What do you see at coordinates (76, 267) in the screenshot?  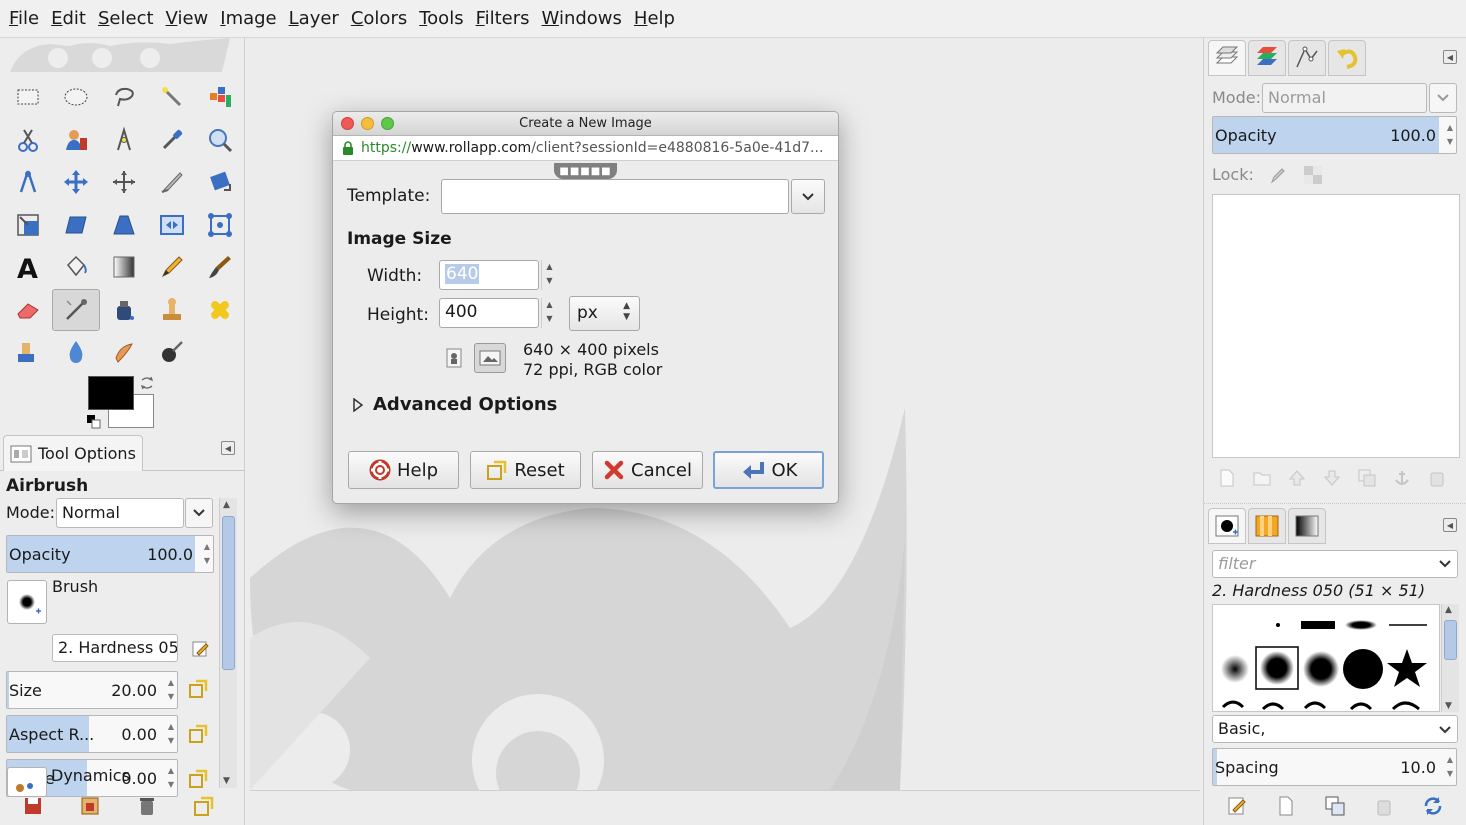 I see `bucket-fill-tool` at bounding box center [76, 267].